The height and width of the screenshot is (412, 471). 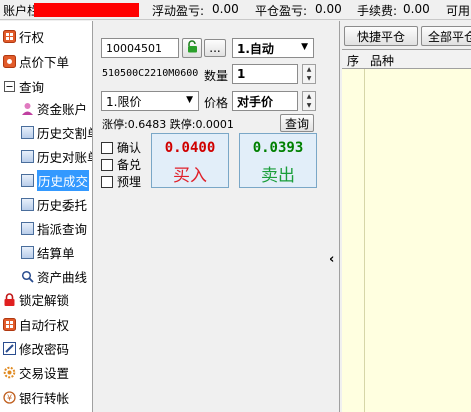 I want to click on col-header-seq: 序, so click(x=353, y=60).